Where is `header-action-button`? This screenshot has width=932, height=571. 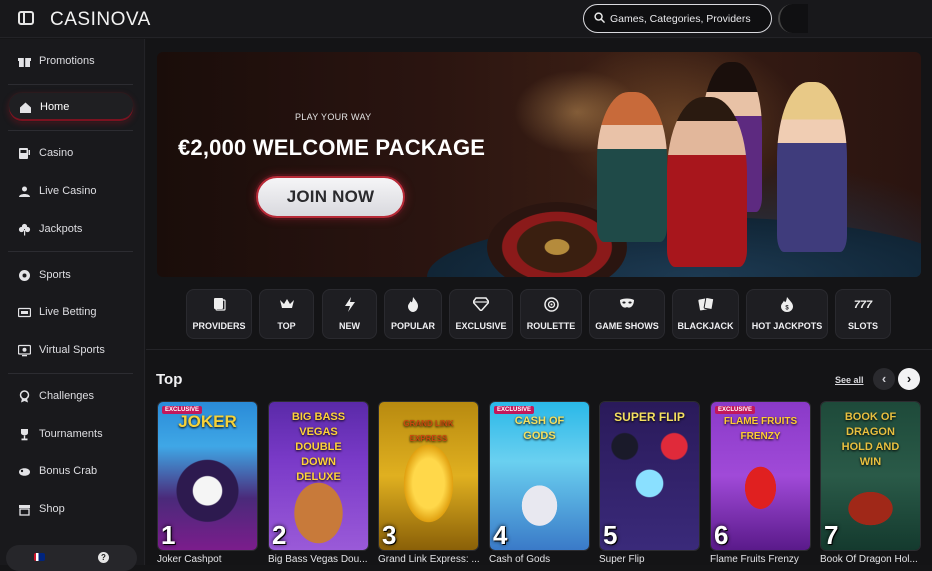 header-action-button is located at coordinates (793, 18).